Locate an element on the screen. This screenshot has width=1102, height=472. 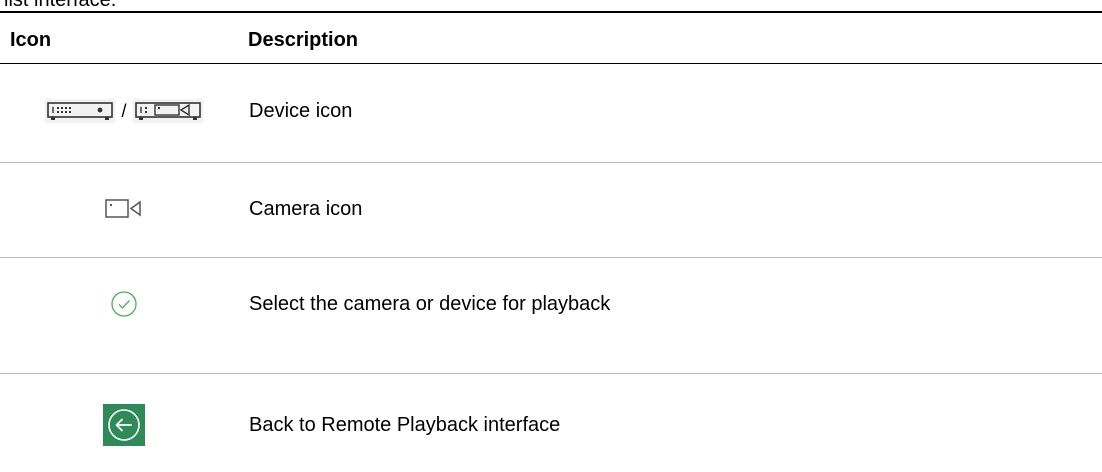
nvr-device-icon is located at coordinates (80, 111).